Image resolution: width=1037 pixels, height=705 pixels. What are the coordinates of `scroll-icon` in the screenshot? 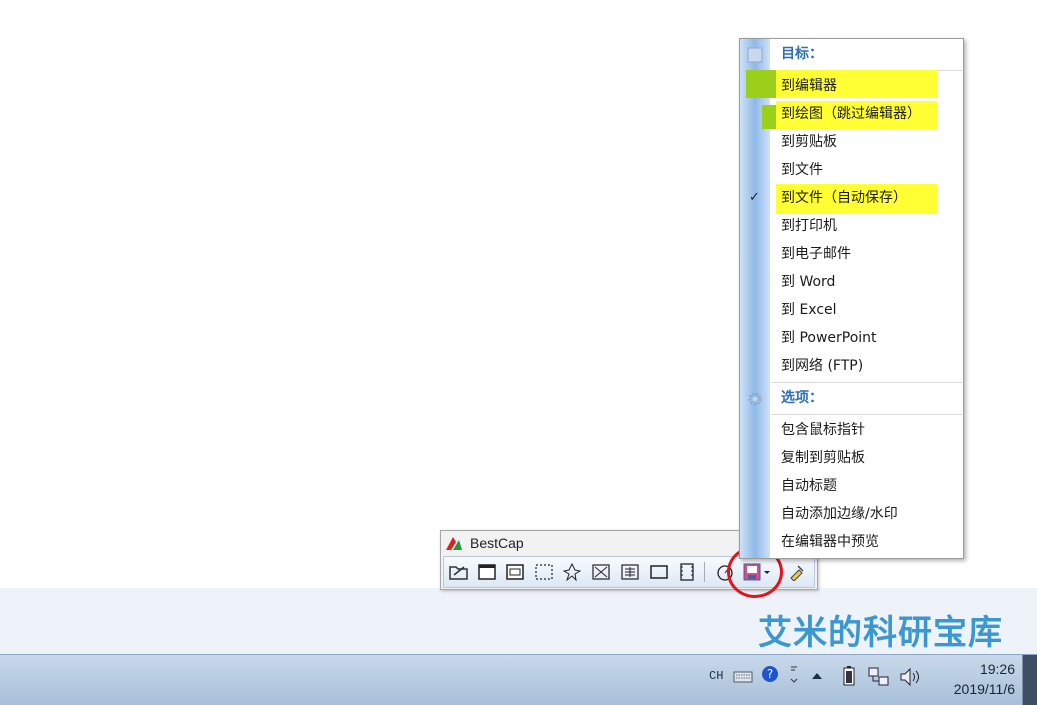 It's located at (630, 572).